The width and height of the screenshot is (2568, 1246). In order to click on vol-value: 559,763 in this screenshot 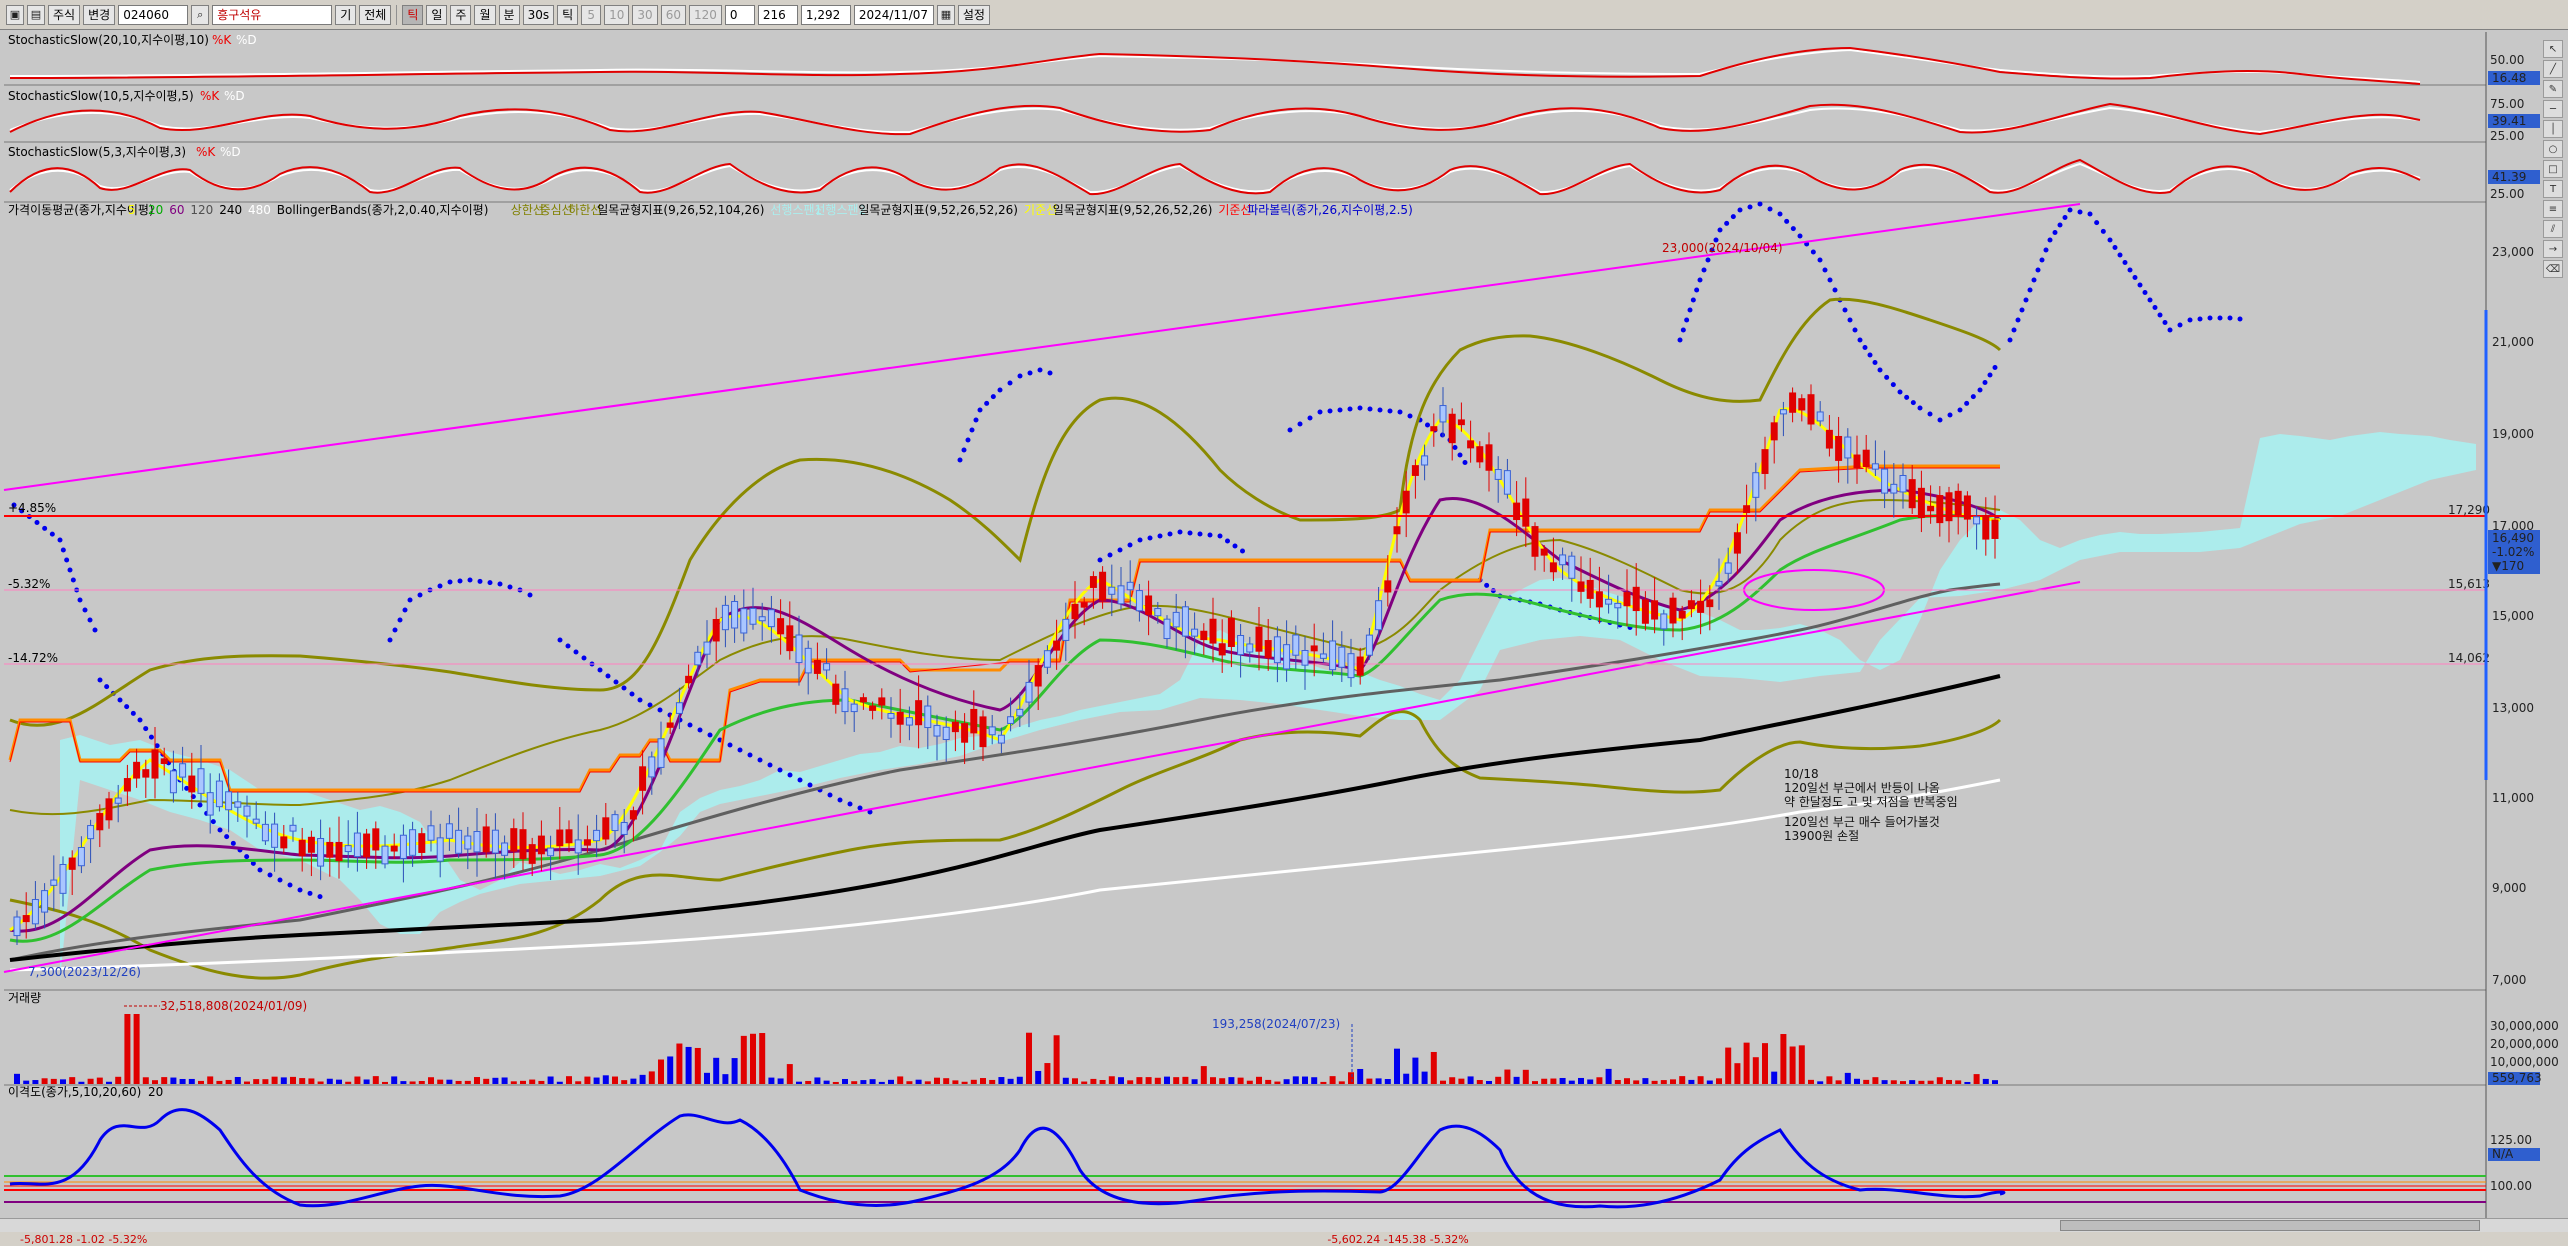, I will do `click(2517, 1078)`.